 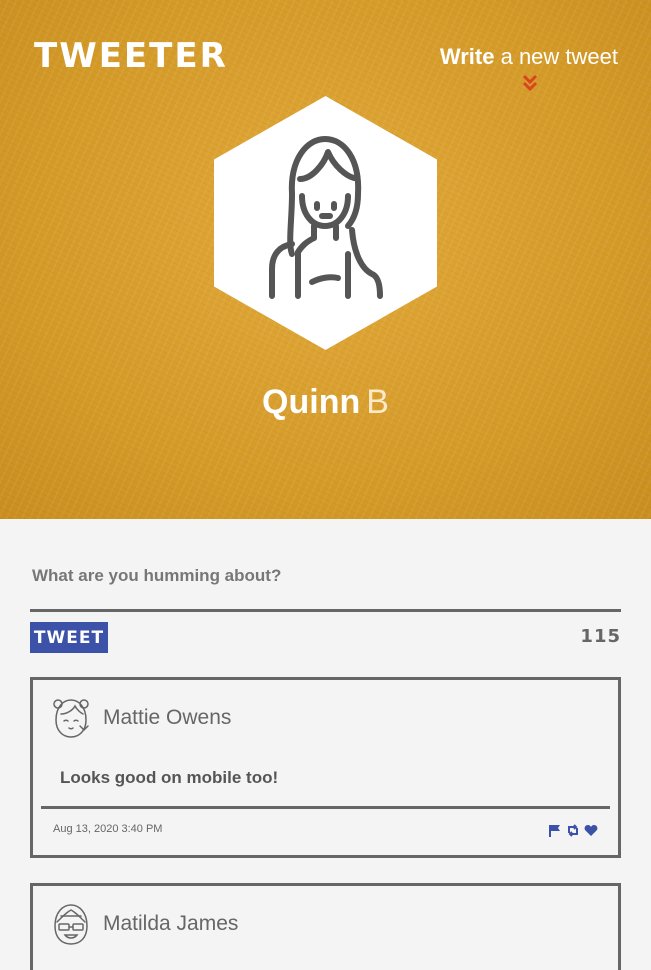 I want to click on tweet-author: Mattie Owens, so click(x=167, y=718).